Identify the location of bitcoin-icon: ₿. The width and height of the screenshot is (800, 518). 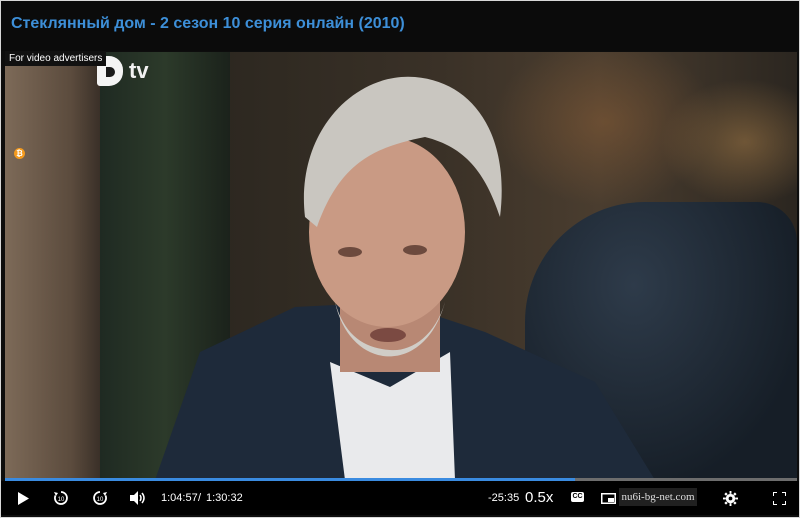
(19, 153).